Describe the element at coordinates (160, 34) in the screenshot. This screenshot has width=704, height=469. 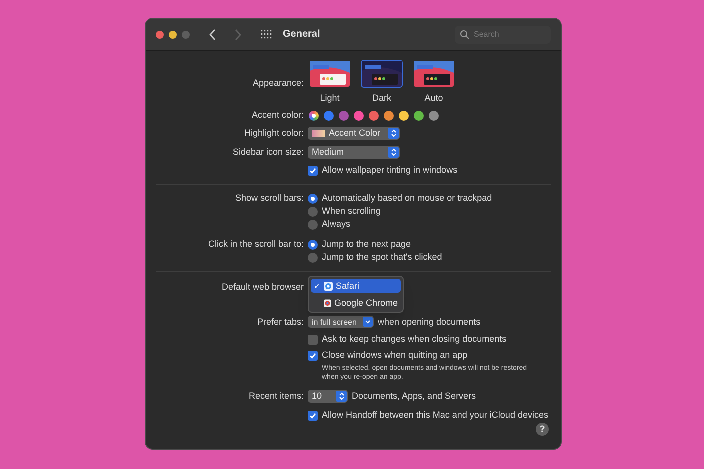
I see `close-icon` at that location.